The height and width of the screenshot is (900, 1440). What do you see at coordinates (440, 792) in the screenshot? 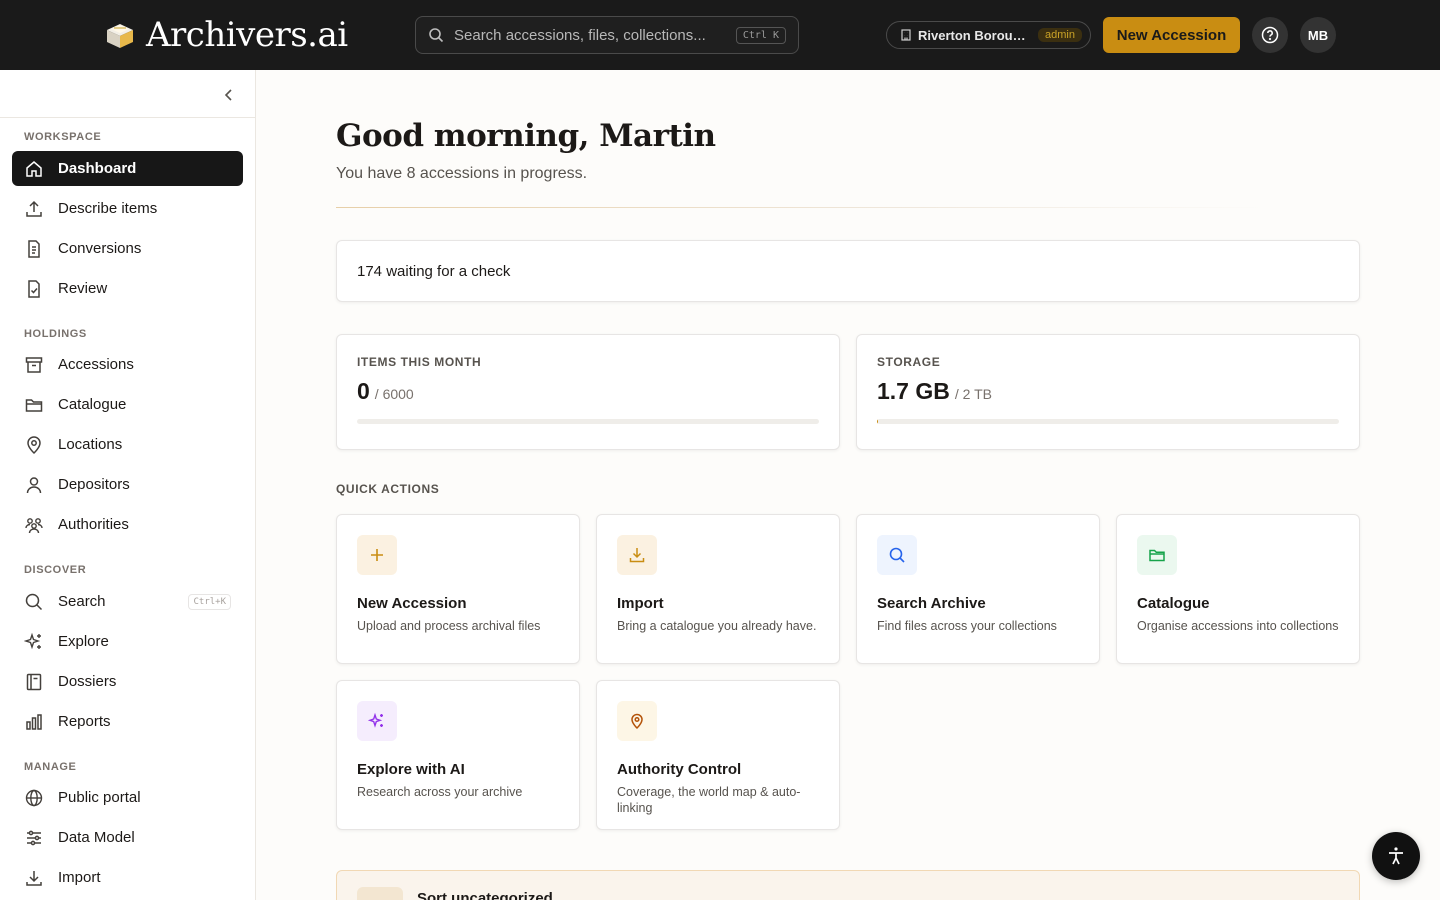
I see `quick-action-description: Research across your archive` at bounding box center [440, 792].